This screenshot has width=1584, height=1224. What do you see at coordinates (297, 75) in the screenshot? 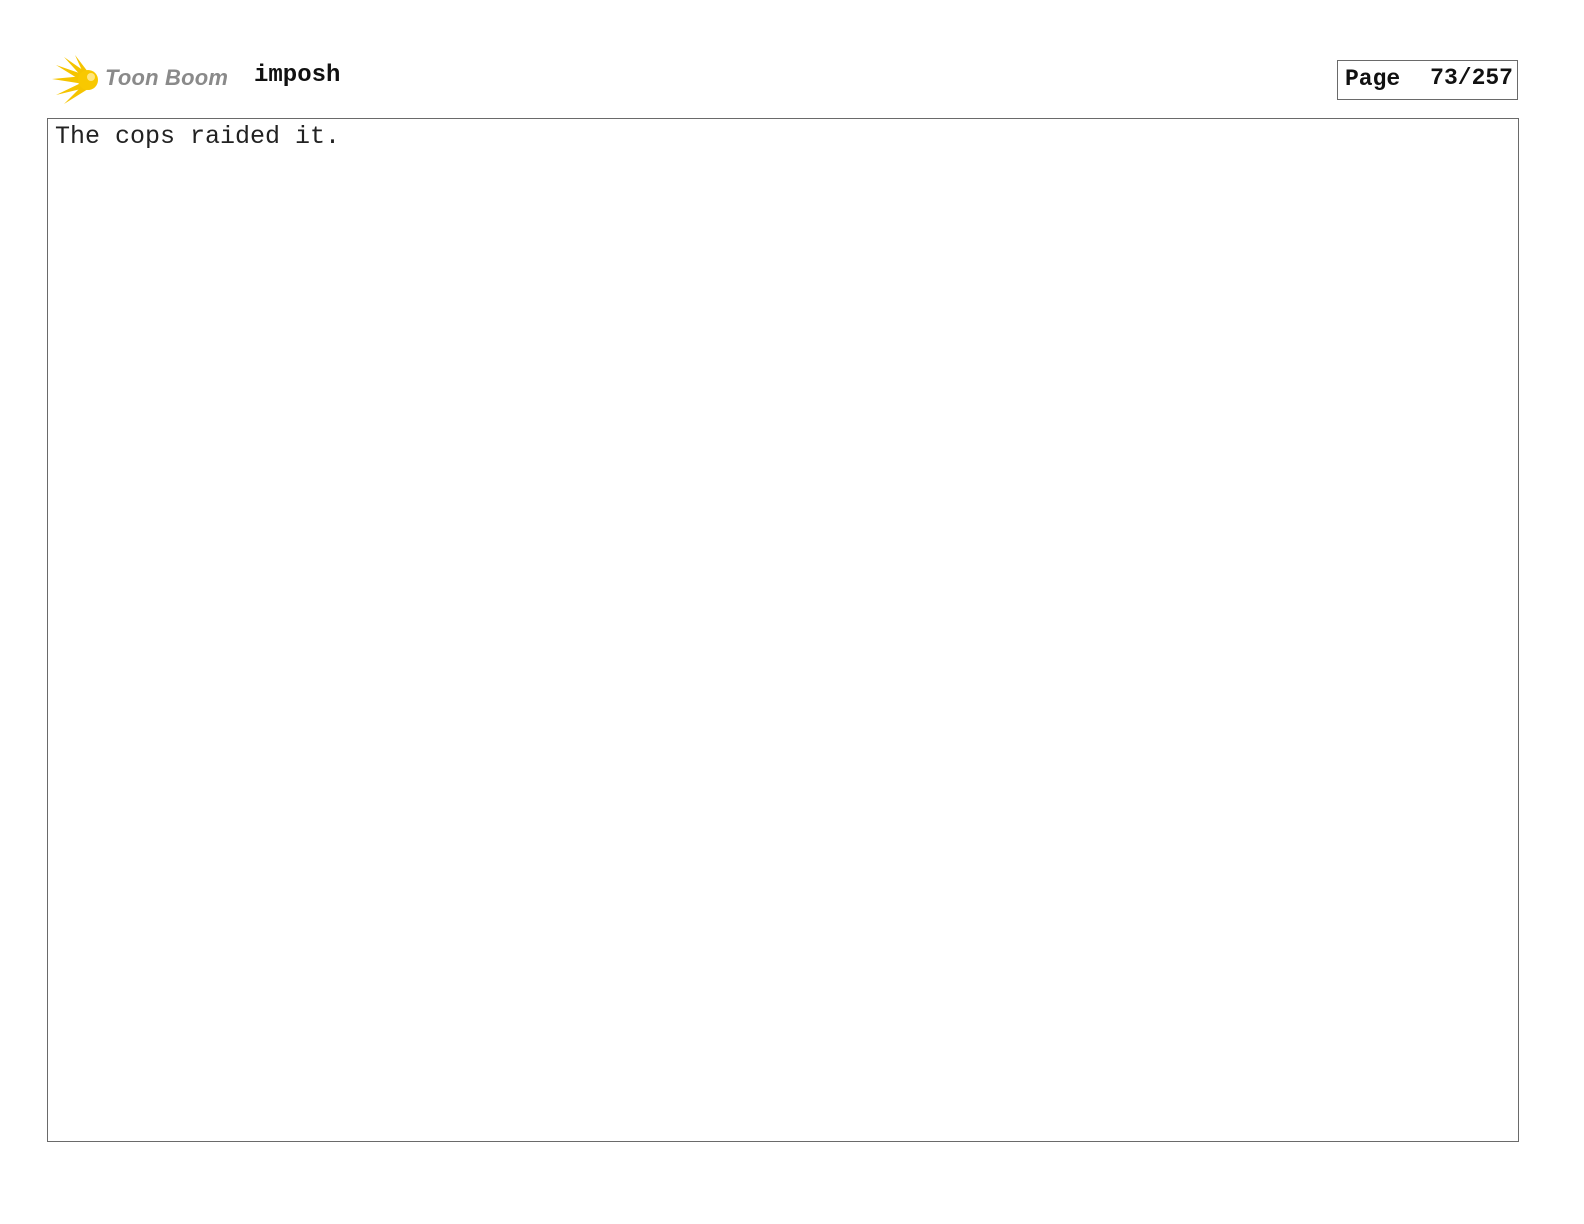
I see `project-title: imposh` at bounding box center [297, 75].